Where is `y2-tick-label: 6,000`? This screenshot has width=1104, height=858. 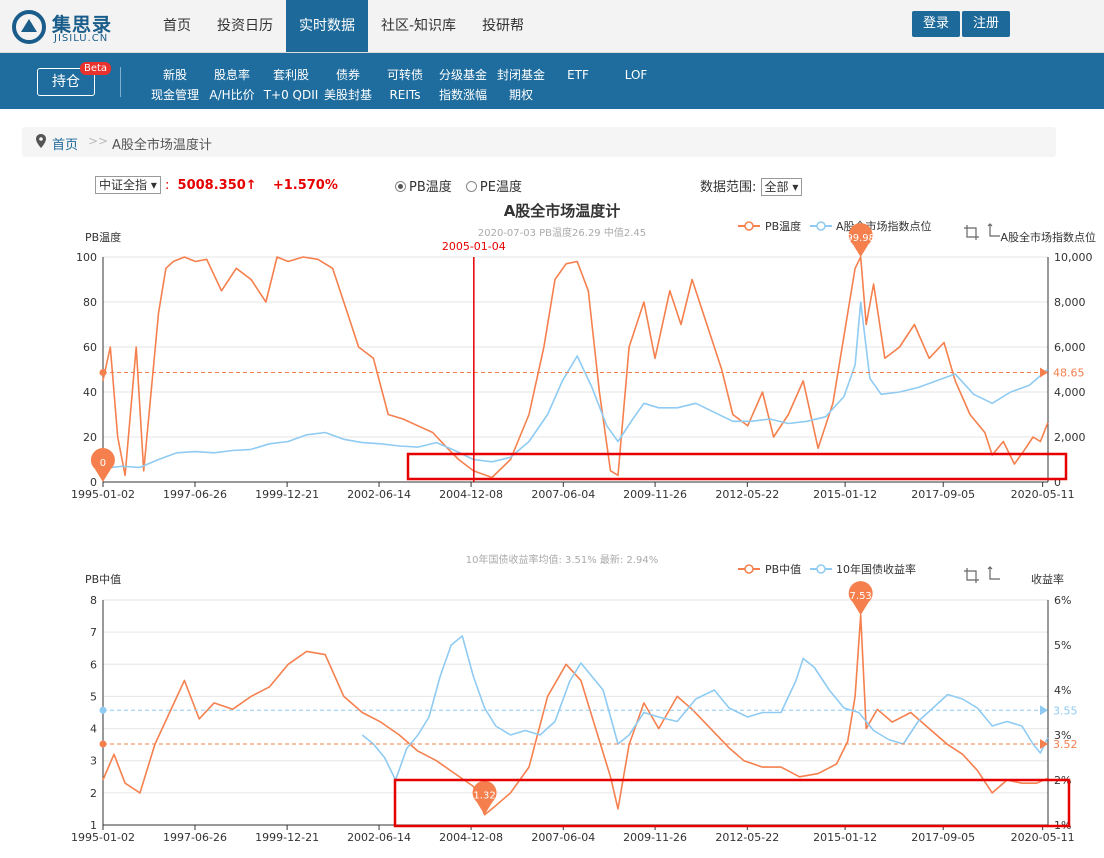 y2-tick-label: 6,000 is located at coordinates (1070, 347).